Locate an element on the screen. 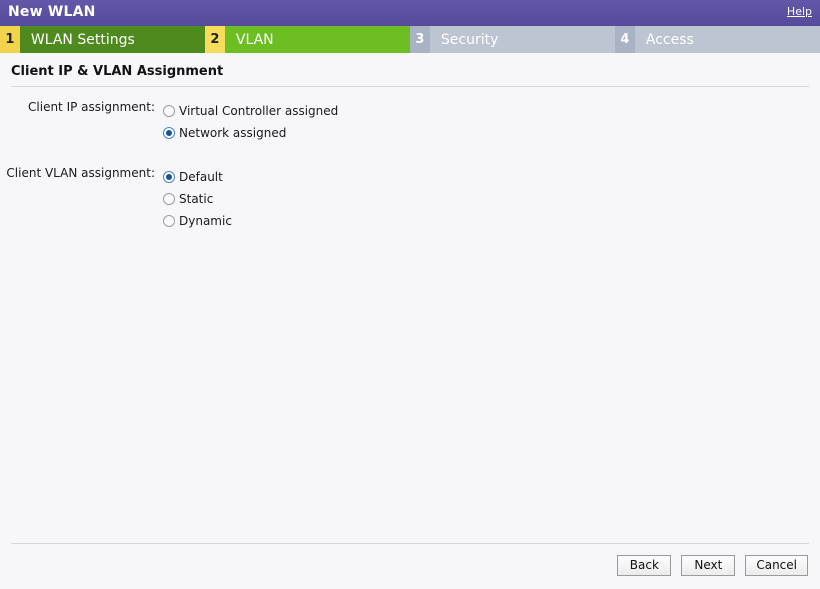 Image resolution: width=820 pixels, height=589 pixels. radio-option-label: Default is located at coordinates (201, 177).